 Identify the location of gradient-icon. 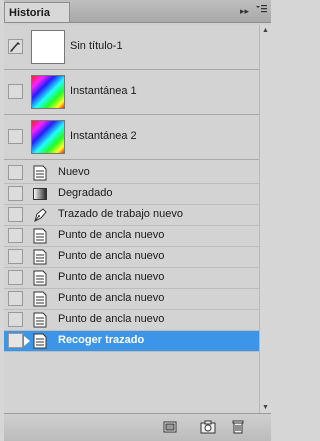
(40, 194).